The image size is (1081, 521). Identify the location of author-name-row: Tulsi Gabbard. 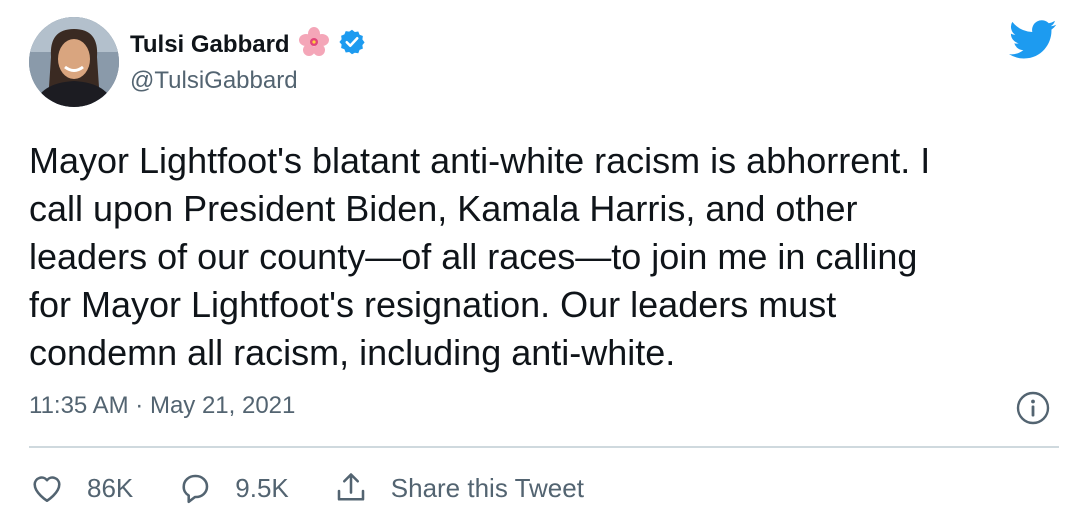
(248, 44).